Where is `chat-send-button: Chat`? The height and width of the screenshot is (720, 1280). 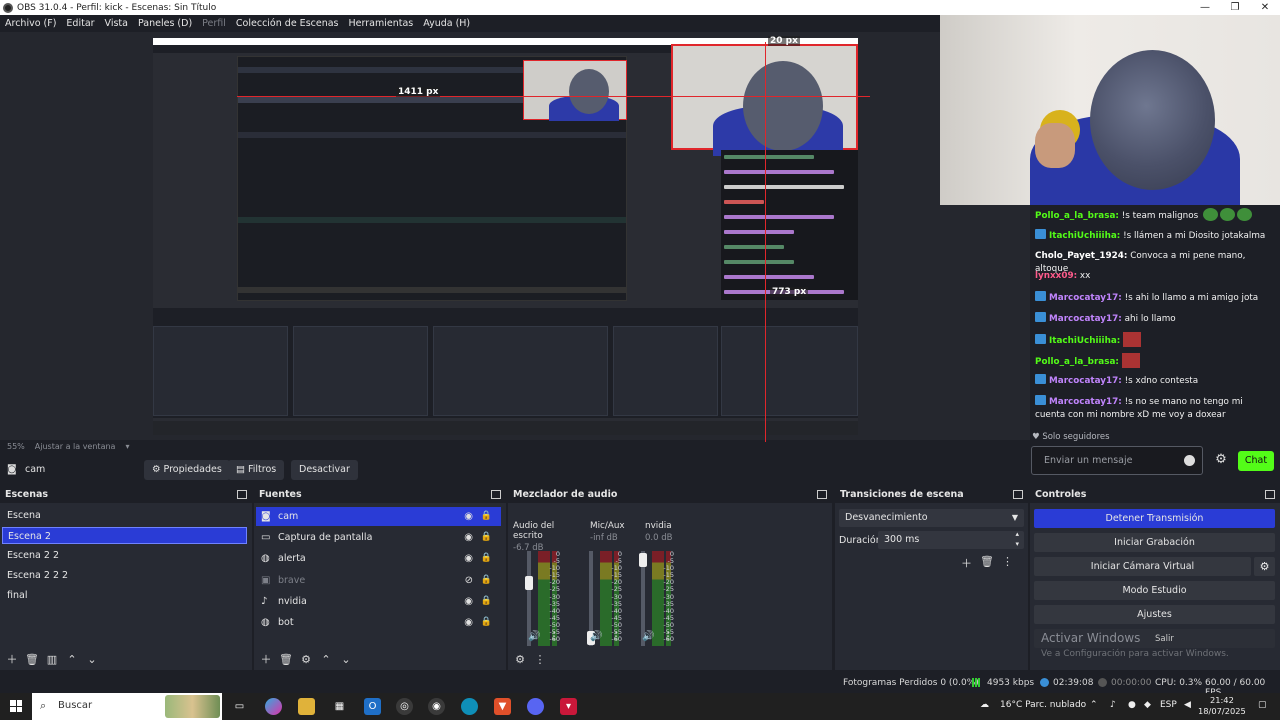
chat-send-button: Chat is located at coordinates (1256, 461).